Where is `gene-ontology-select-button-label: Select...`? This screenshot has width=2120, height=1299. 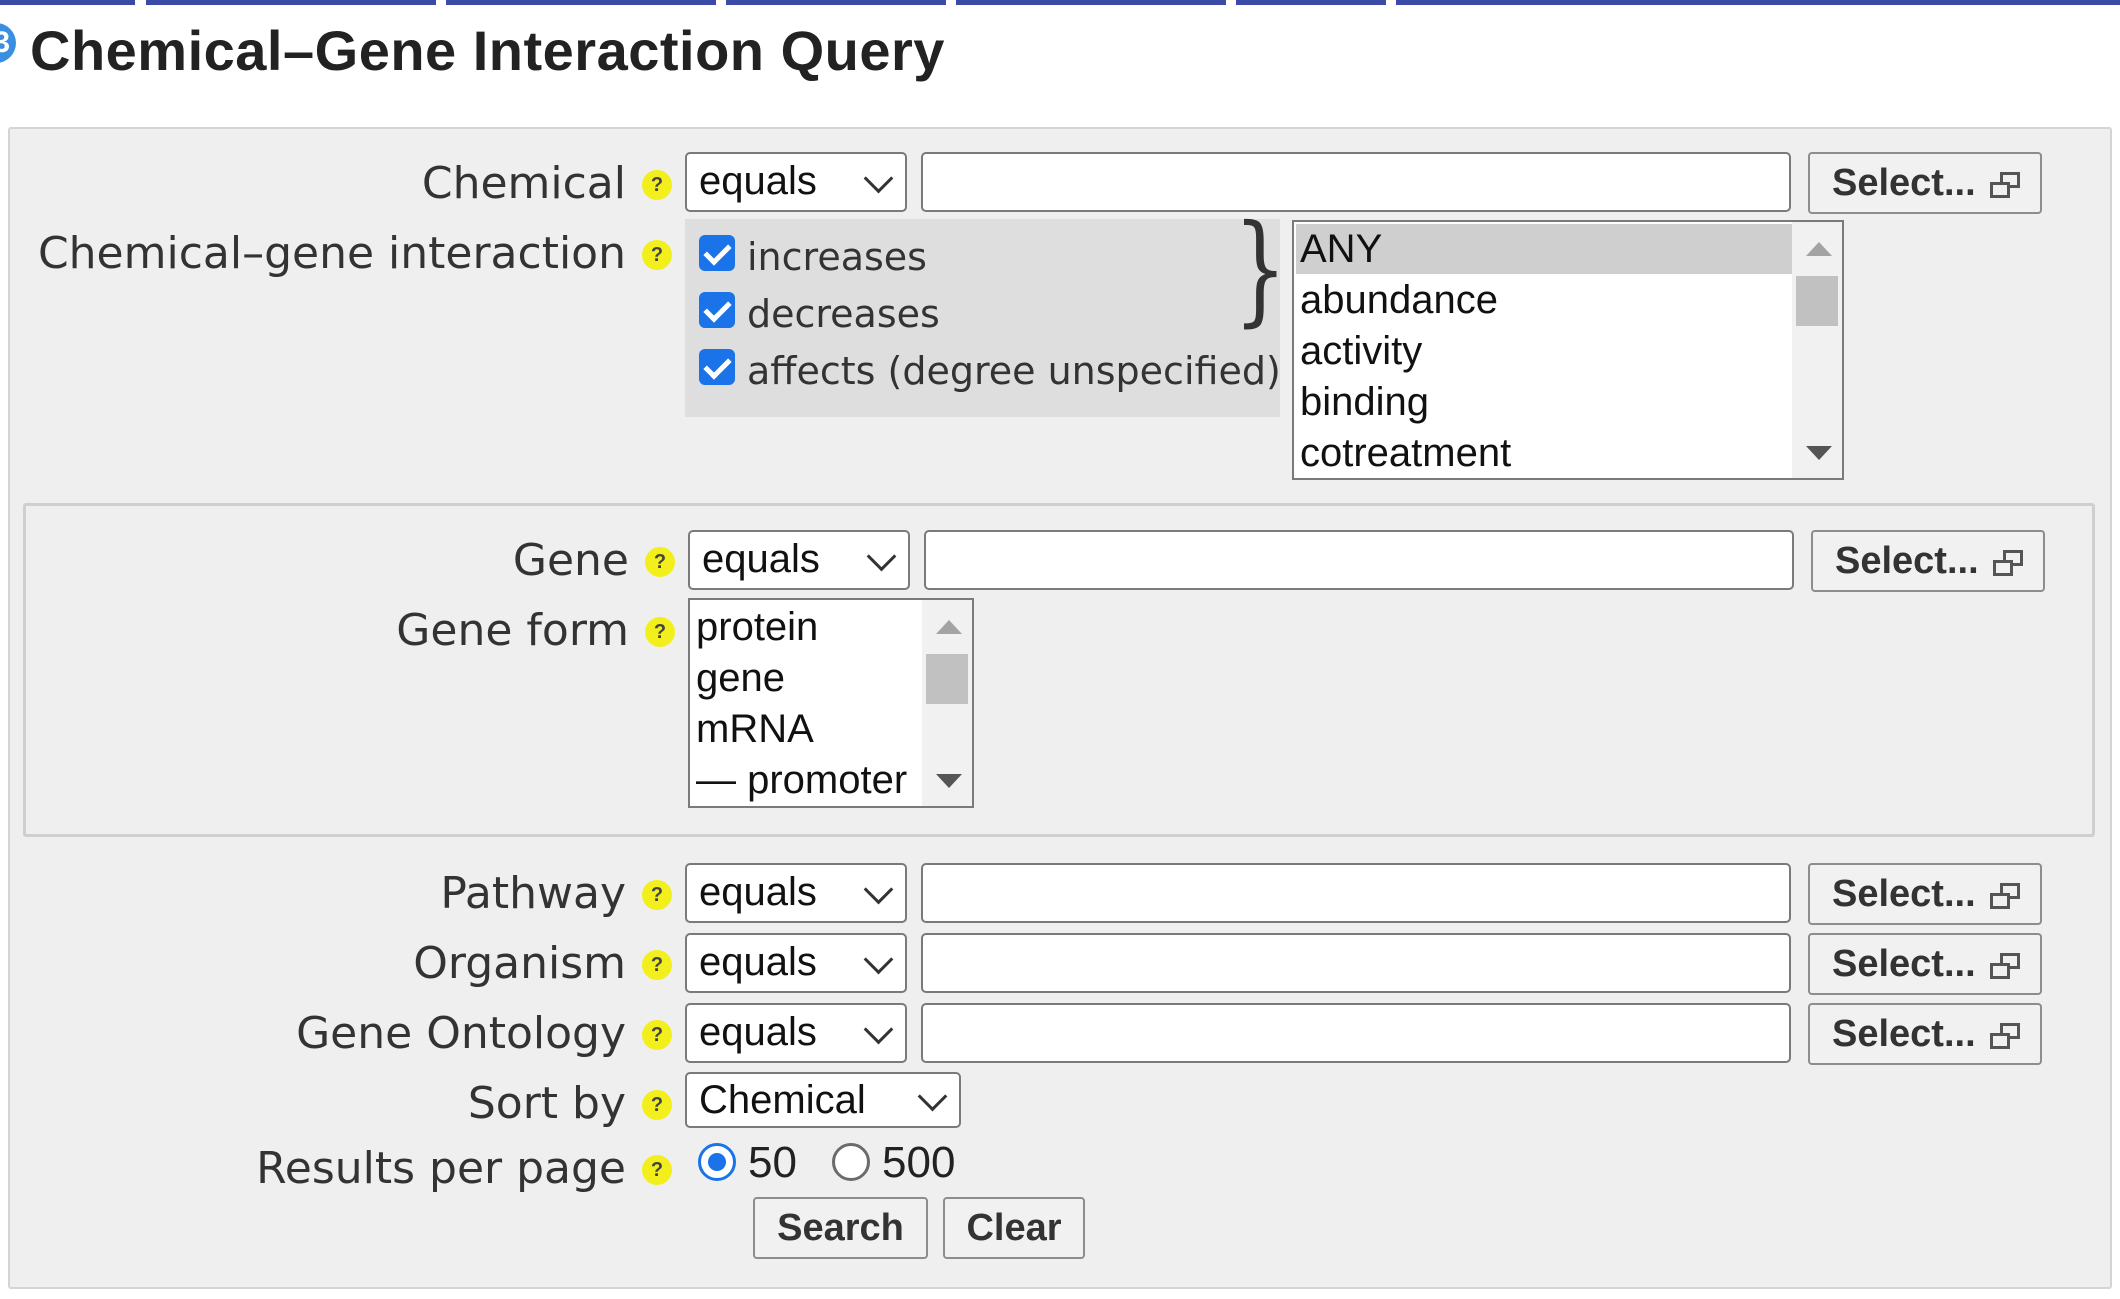 gene-ontology-select-button-label: Select... is located at coordinates (1904, 1034).